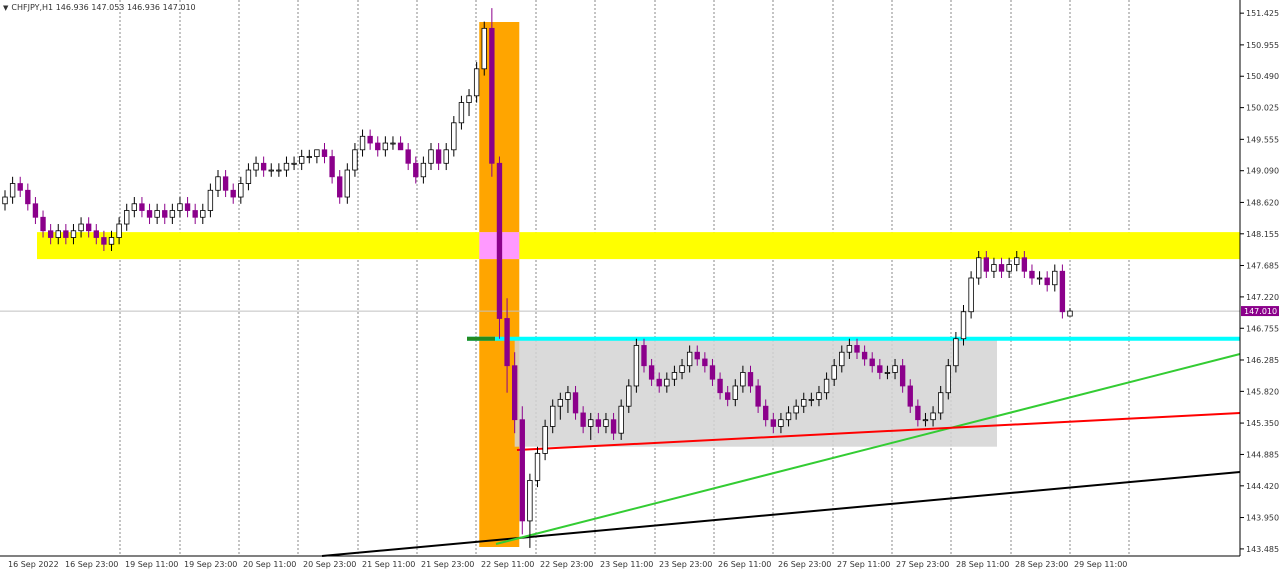 This screenshot has height=572, width=1280. I want to click on x-tick-label: 27 Sep 23:00, so click(922, 564).